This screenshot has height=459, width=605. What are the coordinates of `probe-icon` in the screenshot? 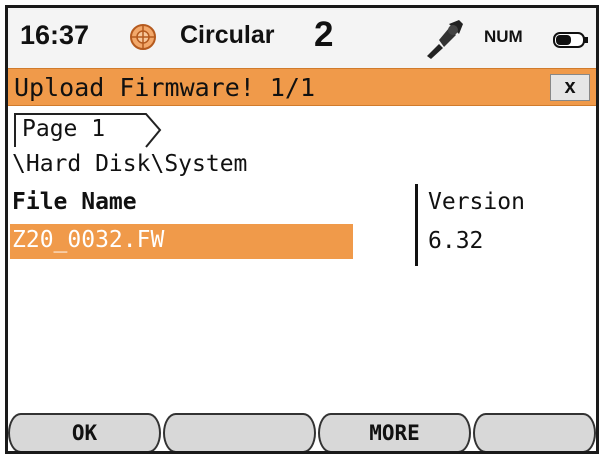 It's located at (444, 39).